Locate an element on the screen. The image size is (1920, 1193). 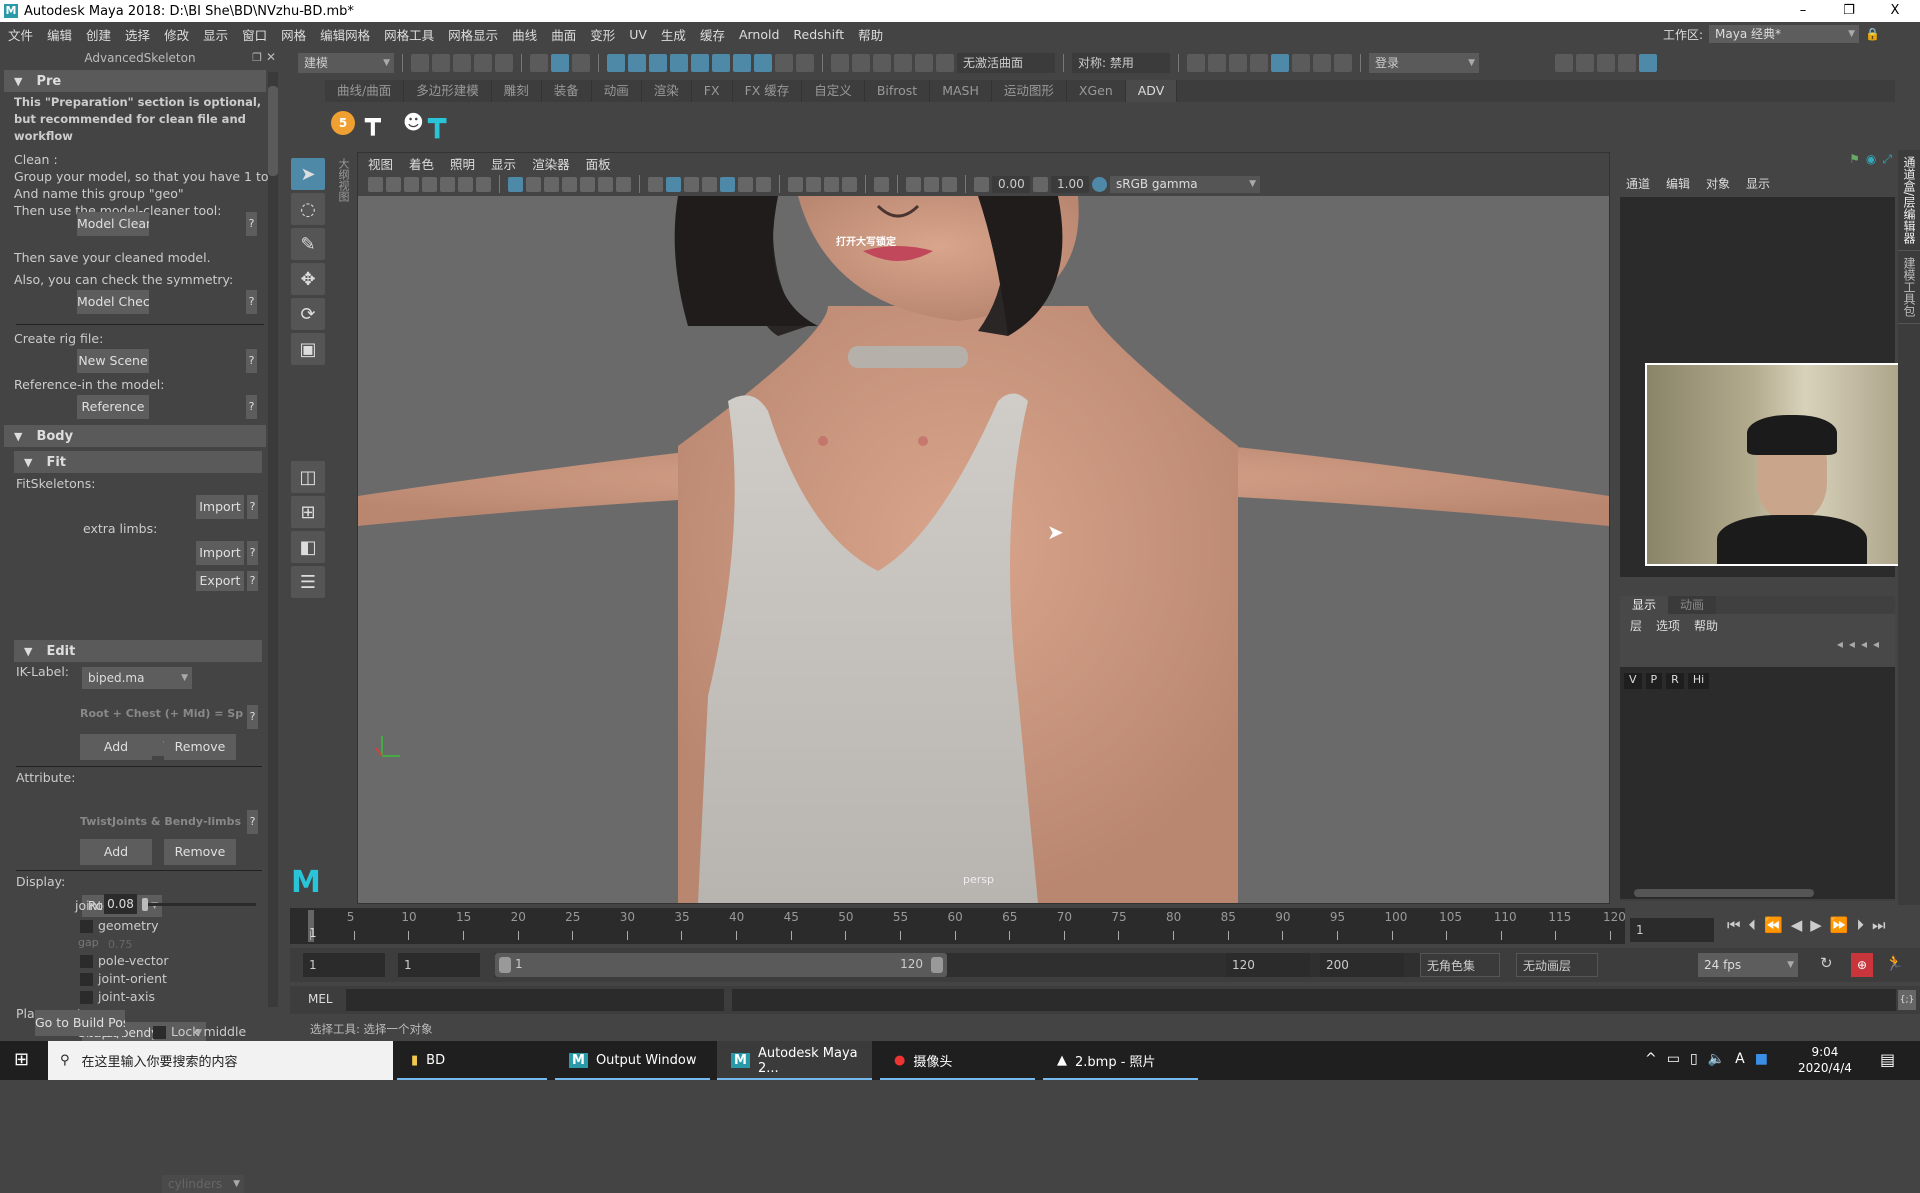
render-sequence-icon is located at coordinates (1217, 63).